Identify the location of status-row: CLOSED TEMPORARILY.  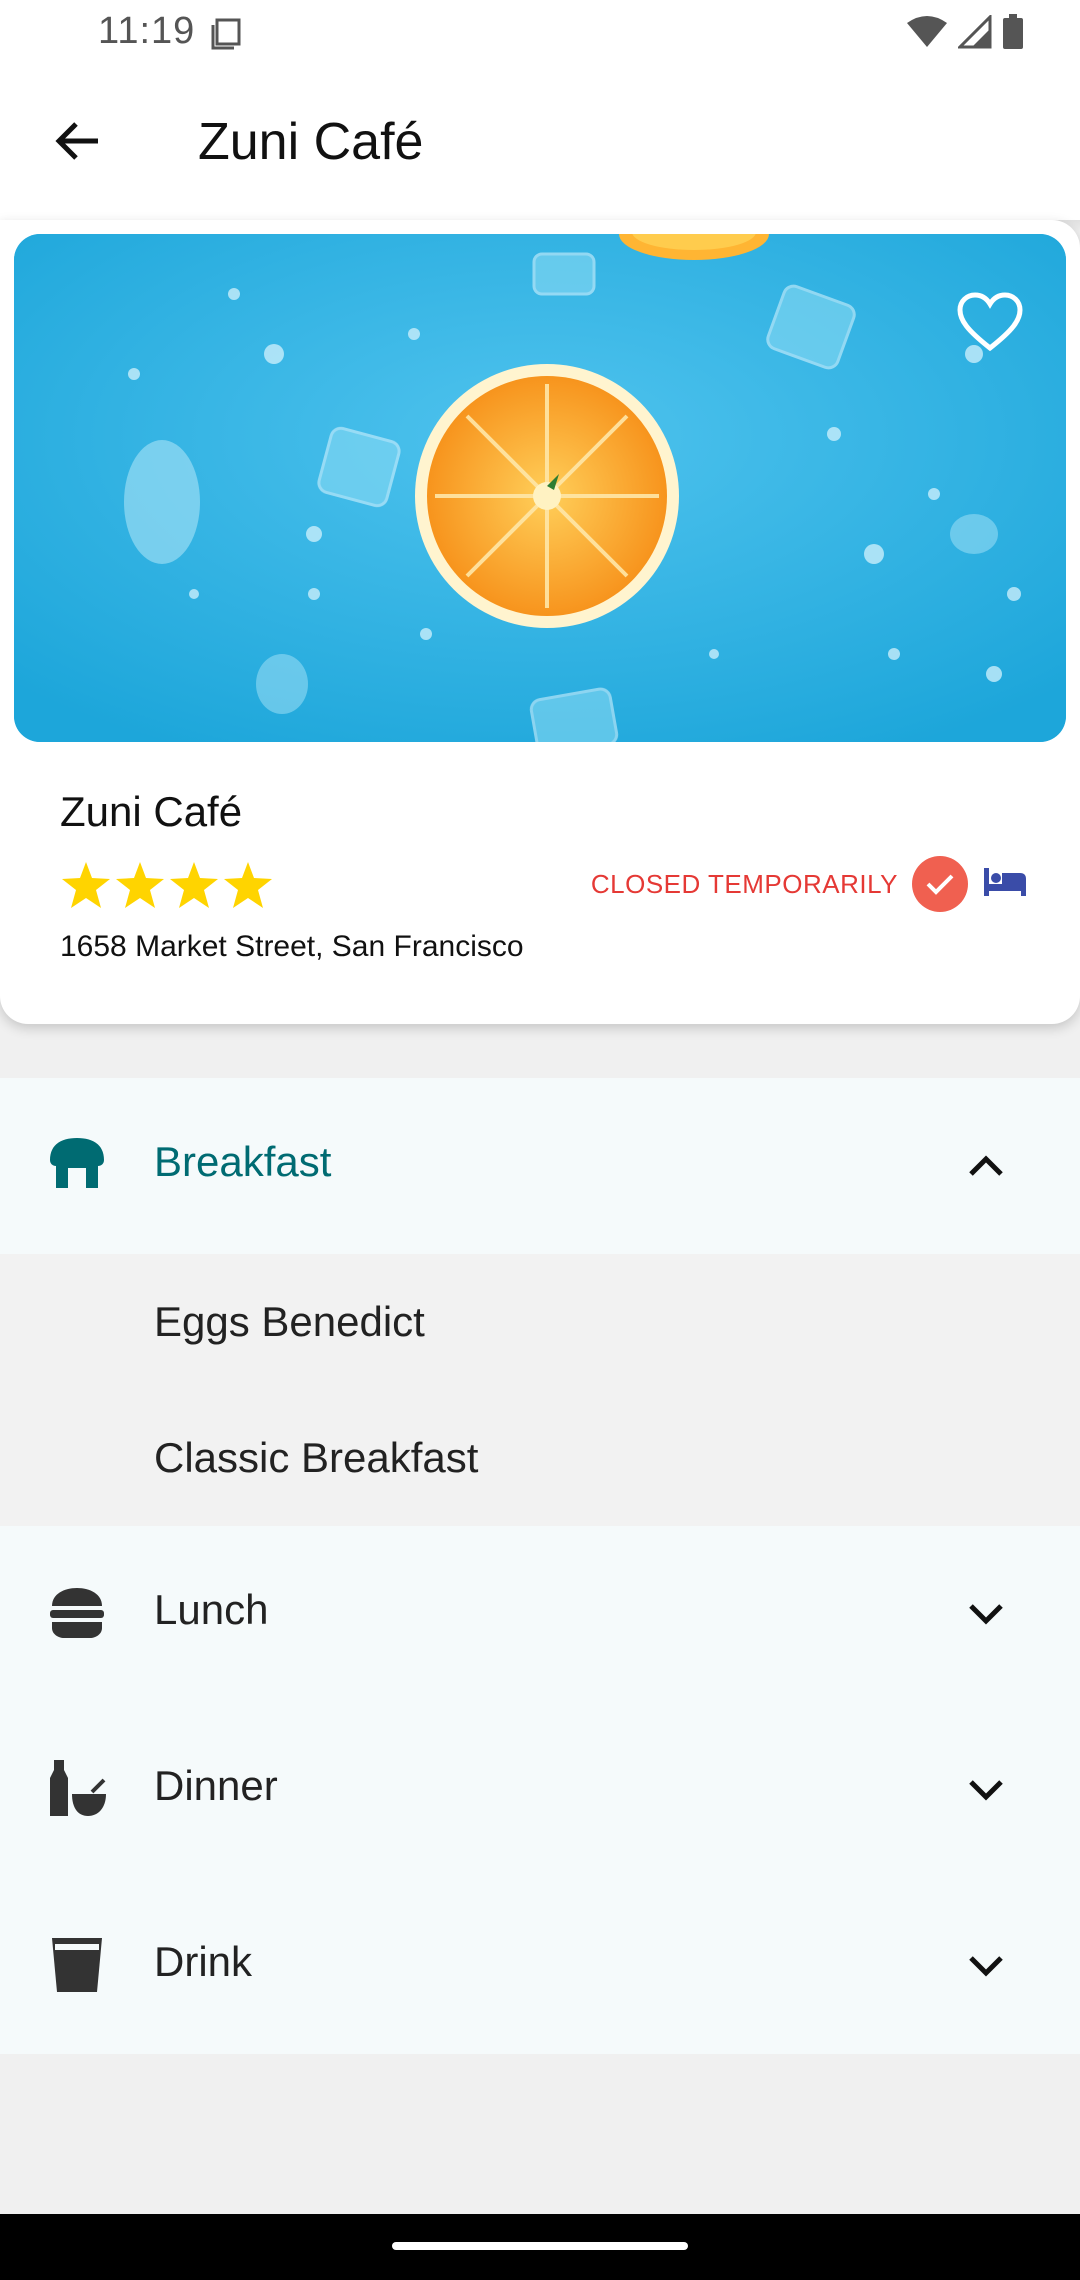
(809, 884).